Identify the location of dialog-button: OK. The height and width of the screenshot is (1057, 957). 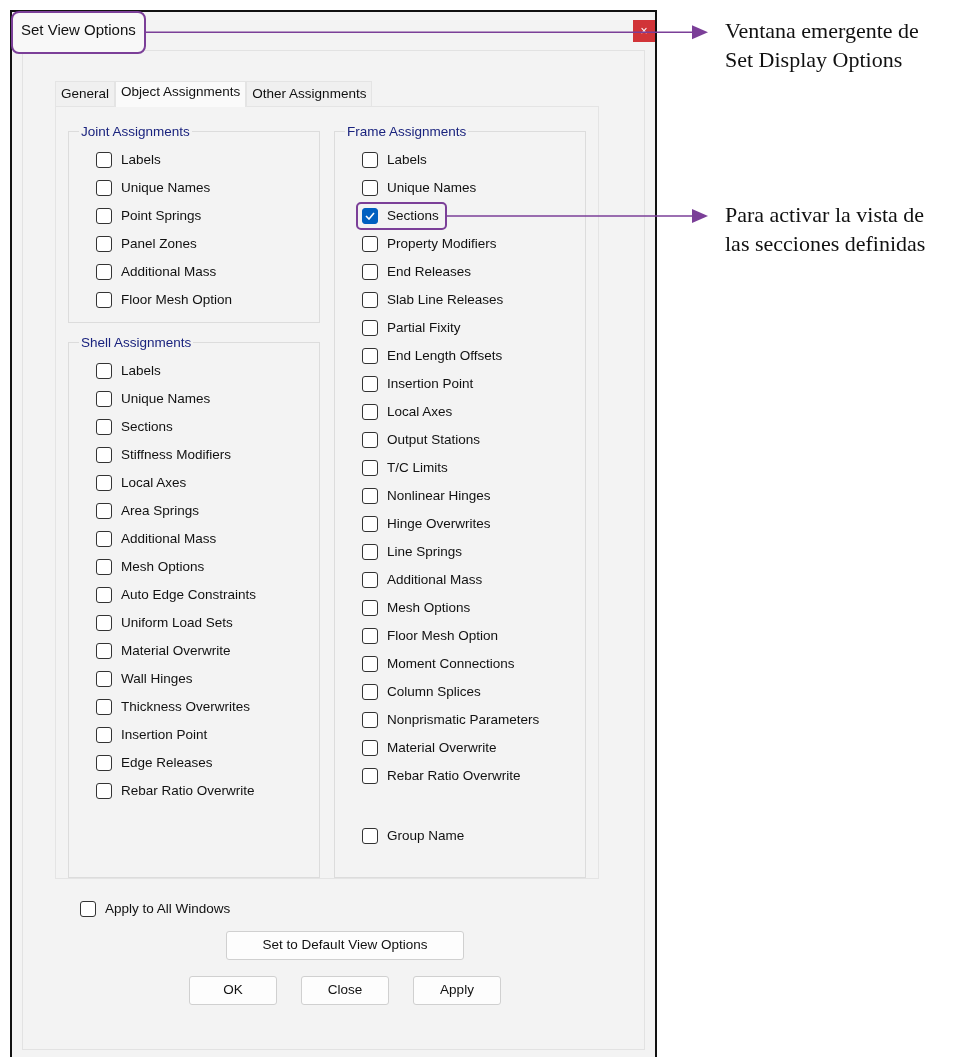
(233, 990).